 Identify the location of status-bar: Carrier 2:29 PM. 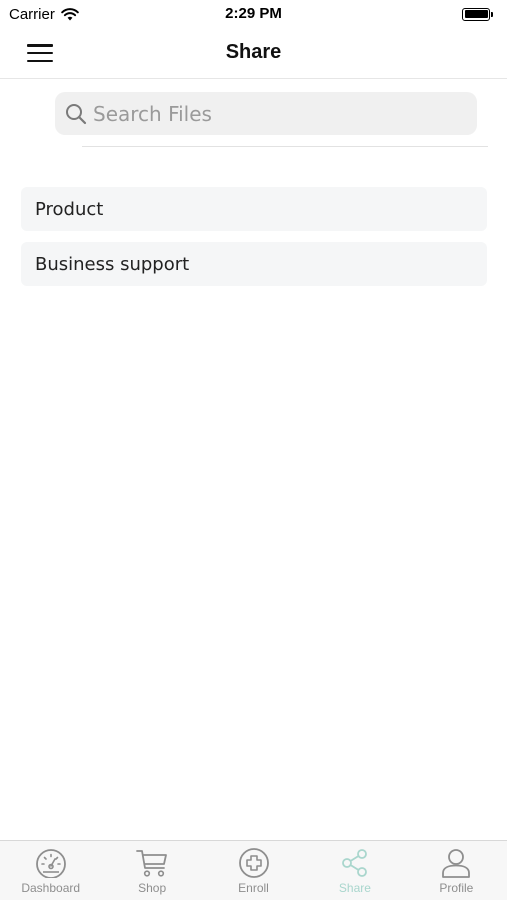
(253, 14).